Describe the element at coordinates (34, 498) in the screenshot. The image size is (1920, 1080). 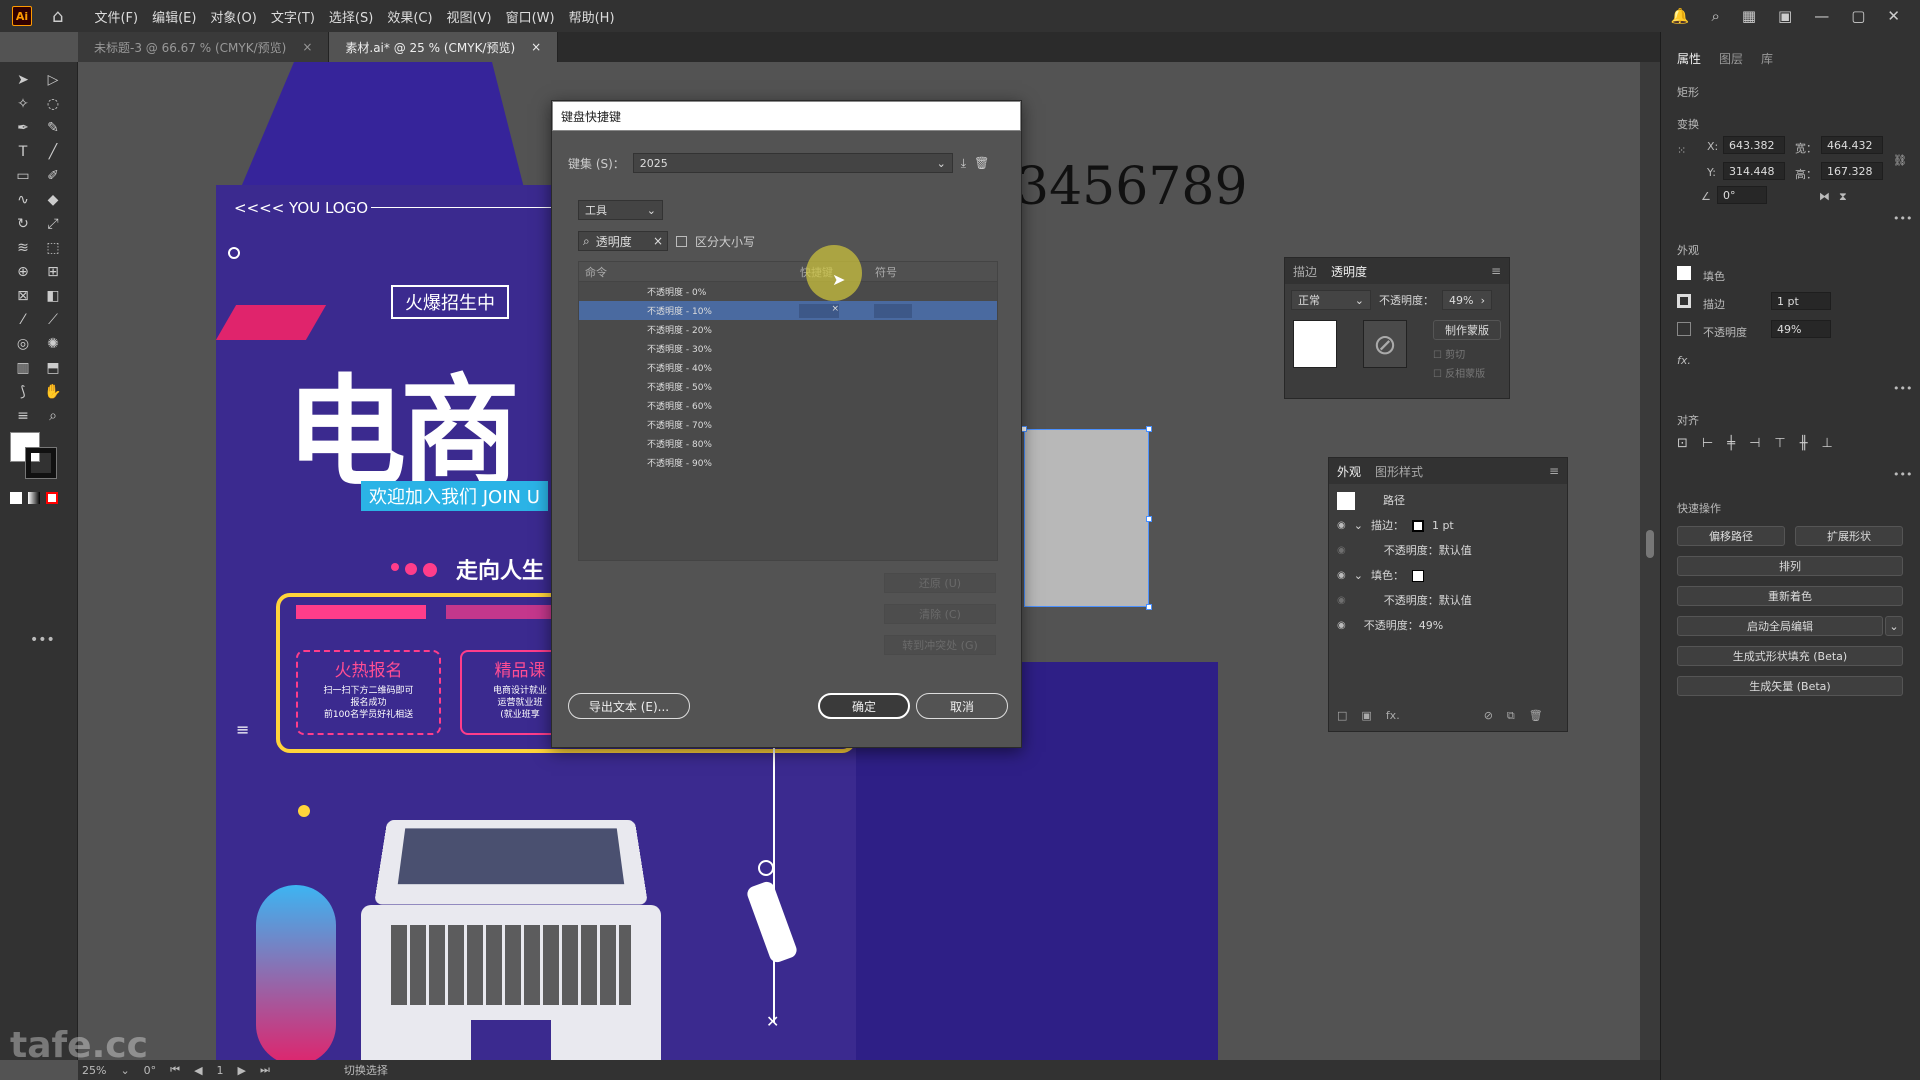
I see `gradient-mode-icon` at that location.